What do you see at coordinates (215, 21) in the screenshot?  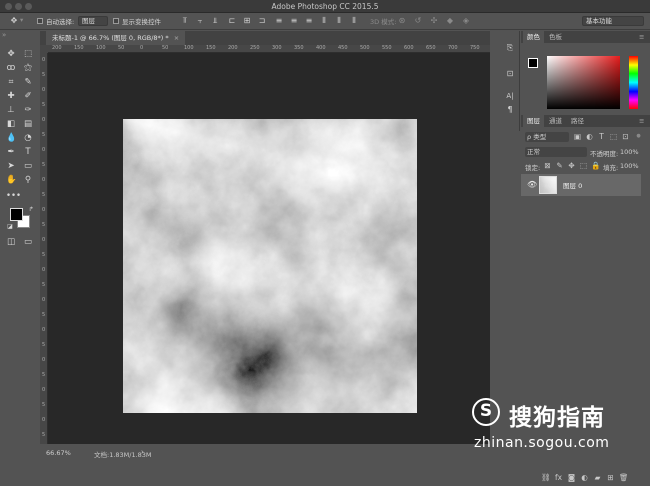 I see `align-bottom-icon: ⫫` at bounding box center [215, 21].